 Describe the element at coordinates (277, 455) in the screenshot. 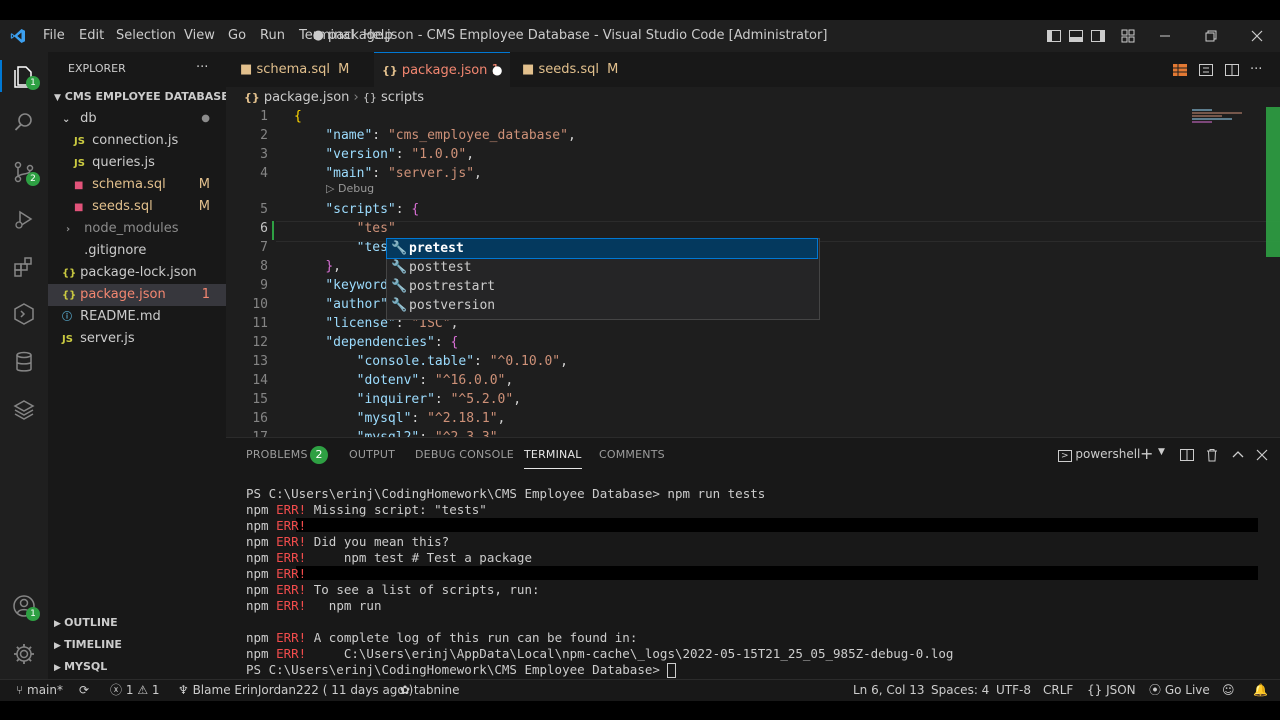

I see `tab-problems: PROBLEMS` at that location.